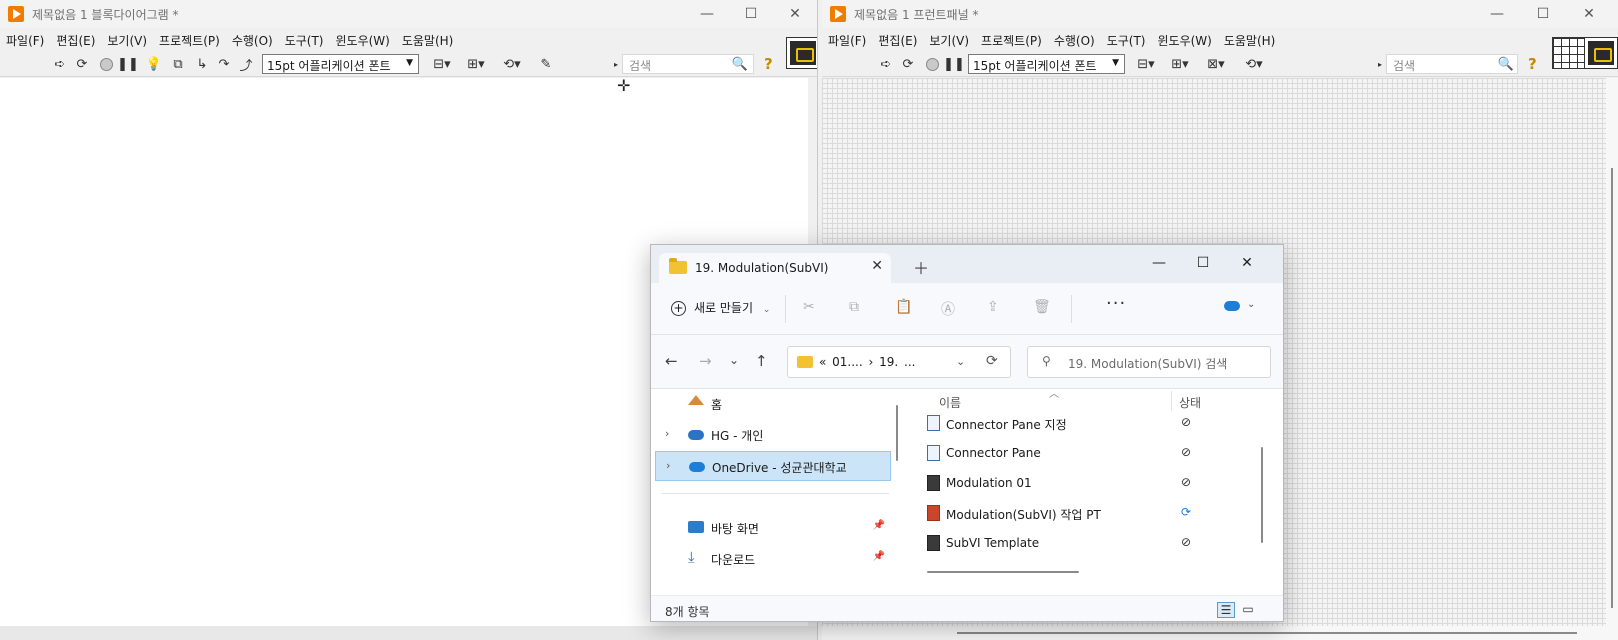 Image resolution: width=1618 pixels, height=640 pixels. What do you see at coordinates (1248, 610) in the screenshot?
I see `large-icons-view-icon: ▭` at bounding box center [1248, 610].